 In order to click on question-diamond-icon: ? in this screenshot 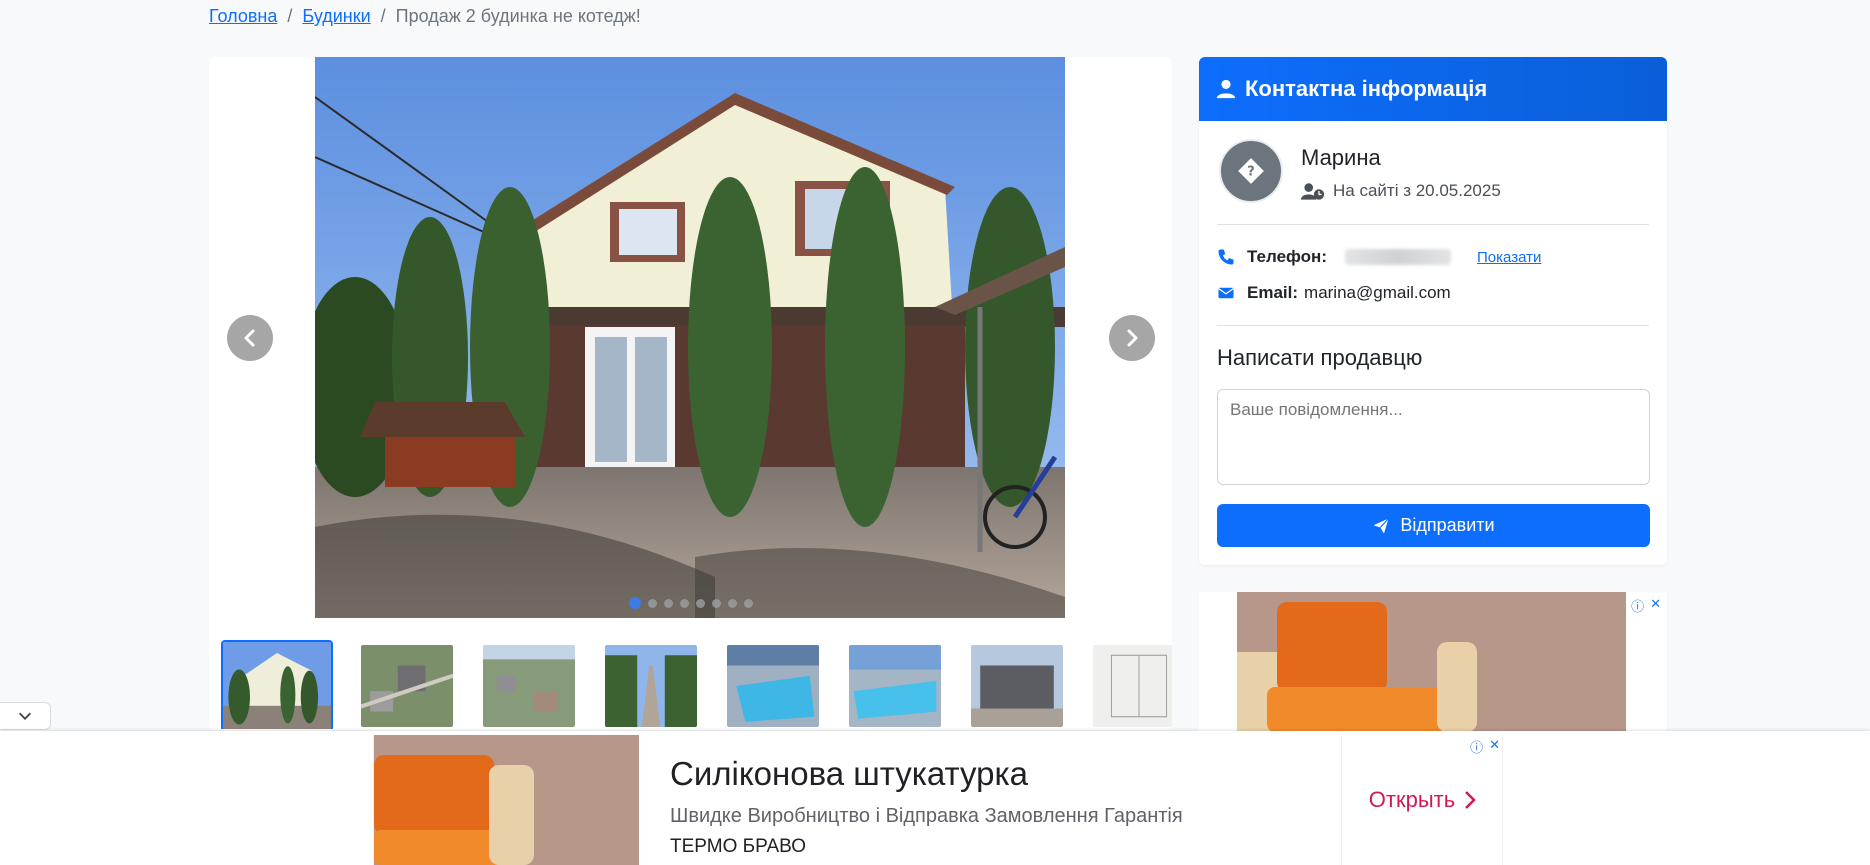, I will do `click(1251, 171)`.